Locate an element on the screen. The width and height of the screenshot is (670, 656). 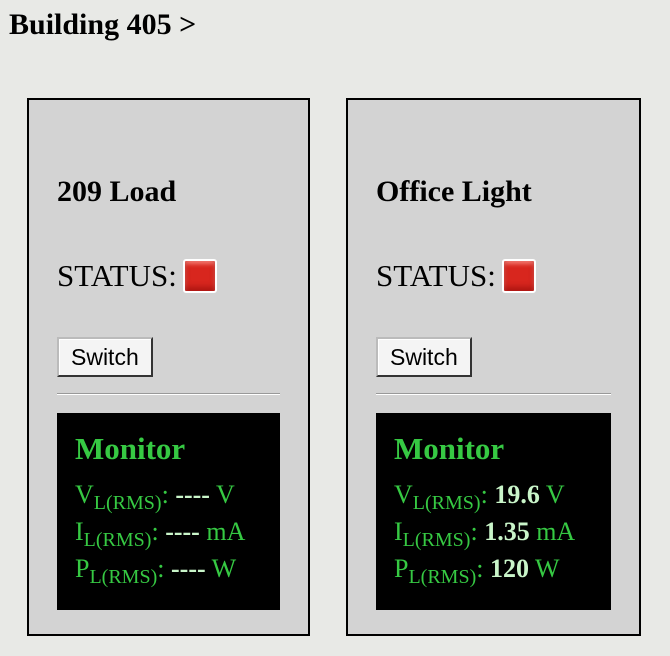
power-value: ---- is located at coordinates (188, 568).